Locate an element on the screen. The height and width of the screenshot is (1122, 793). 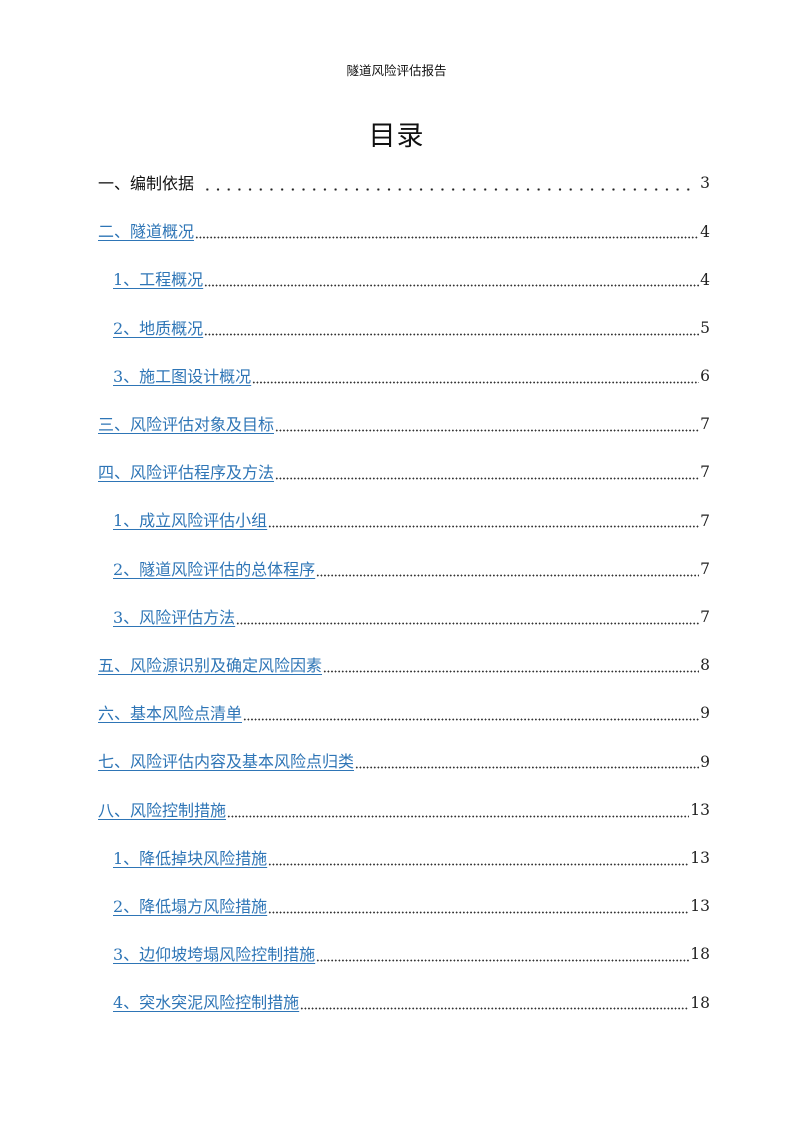
toc-entry: 二、隧道概况 4 is located at coordinates (404, 232).